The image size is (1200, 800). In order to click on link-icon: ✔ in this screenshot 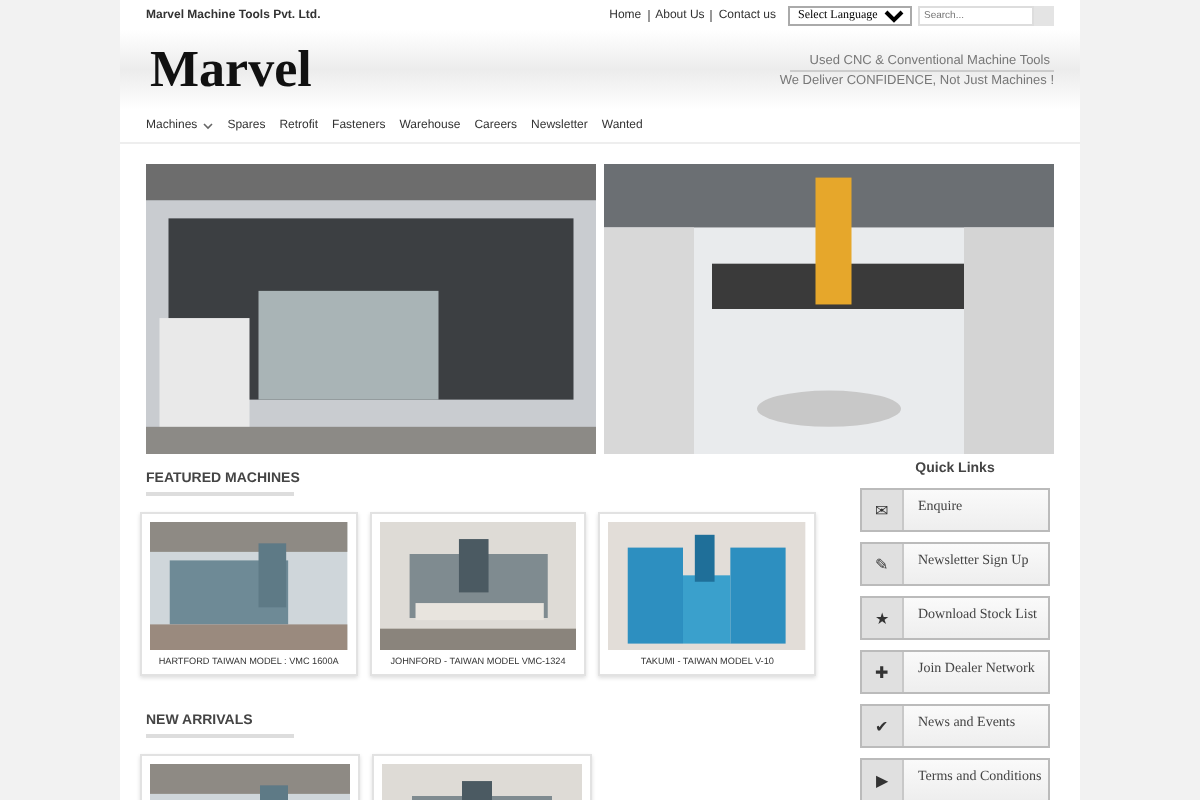, I will do `click(883, 726)`.